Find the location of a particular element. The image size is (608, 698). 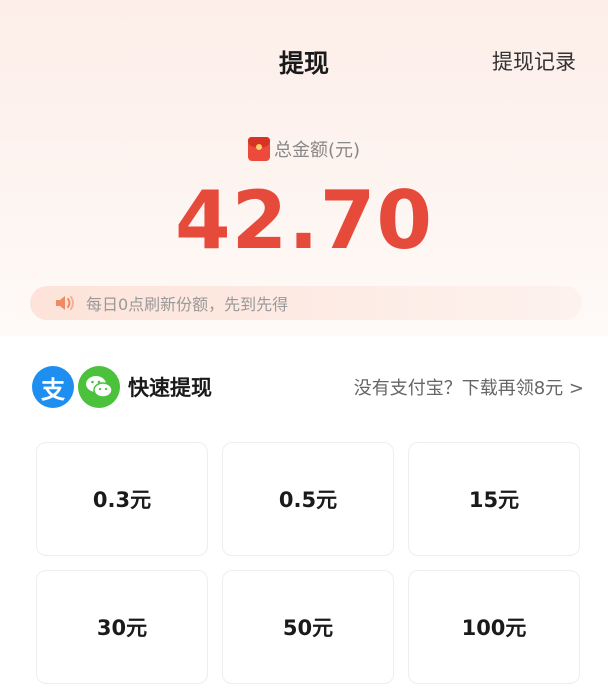

download-alipay-link: 没有支付宝？下载再领8元 > is located at coordinates (469, 387).